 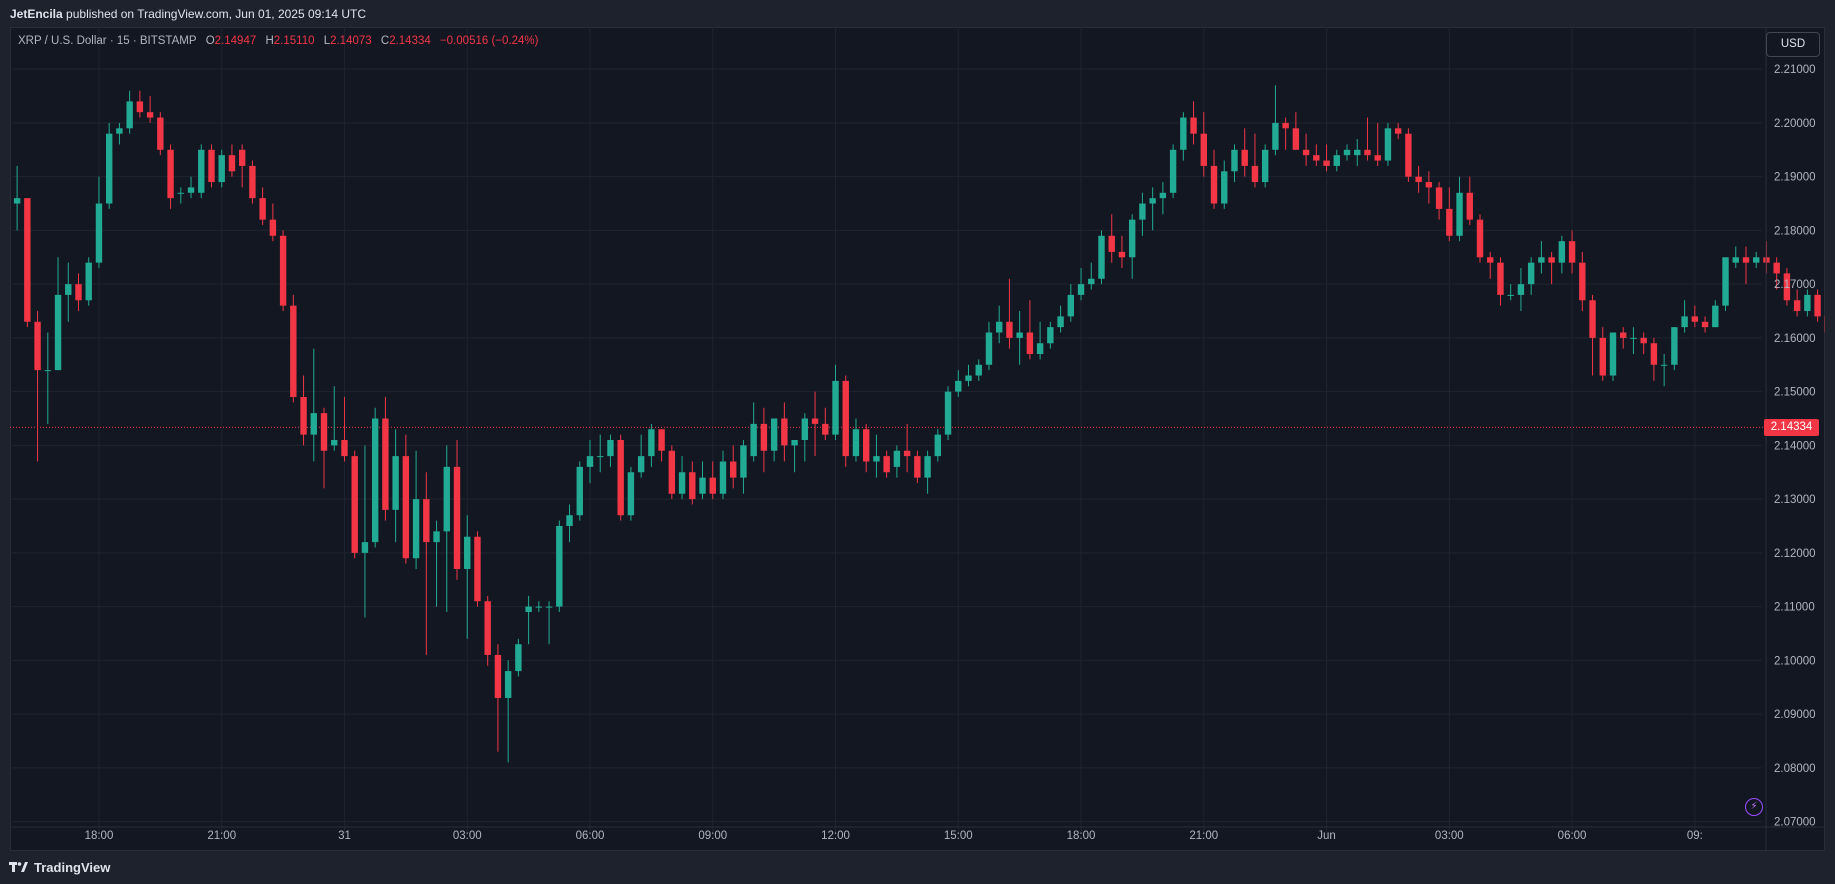 What do you see at coordinates (294, 41) in the screenshot?
I see `high-value: 2.15110` at bounding box center [294, 41].